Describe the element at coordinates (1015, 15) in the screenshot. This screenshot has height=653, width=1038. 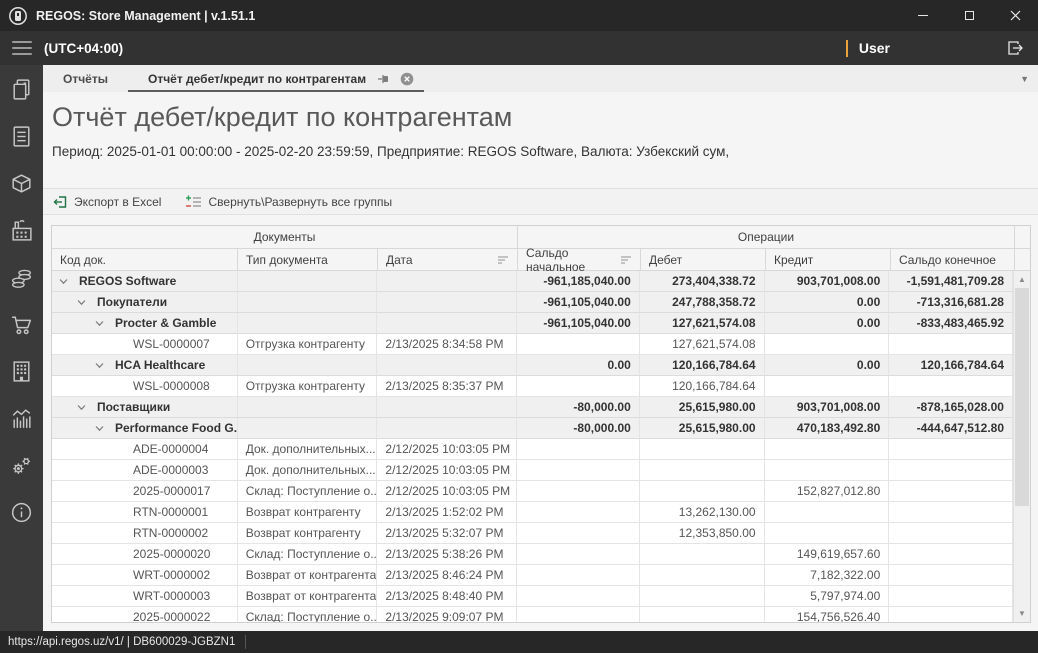
I see `close-button` at that location.